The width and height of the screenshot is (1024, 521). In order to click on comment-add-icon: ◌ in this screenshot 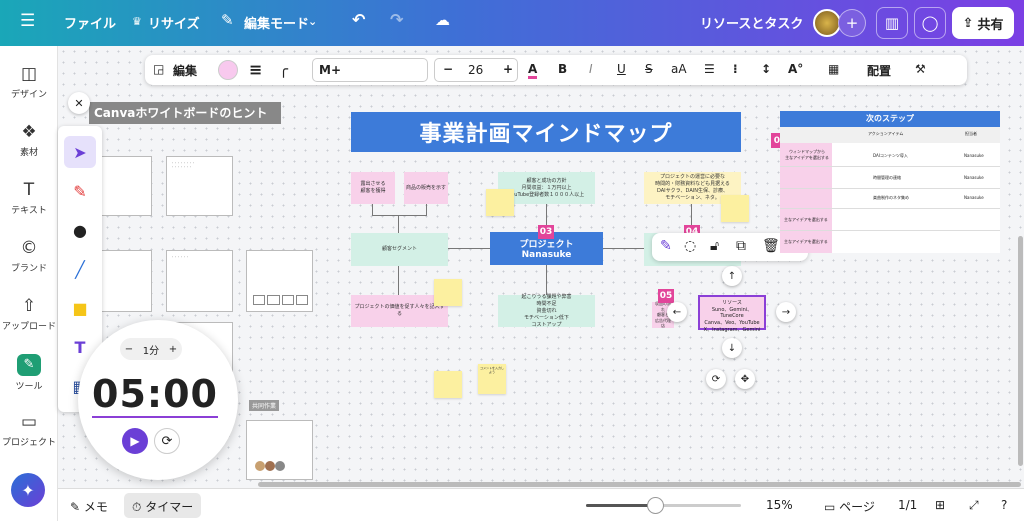, I will do `click(690, 246)`.